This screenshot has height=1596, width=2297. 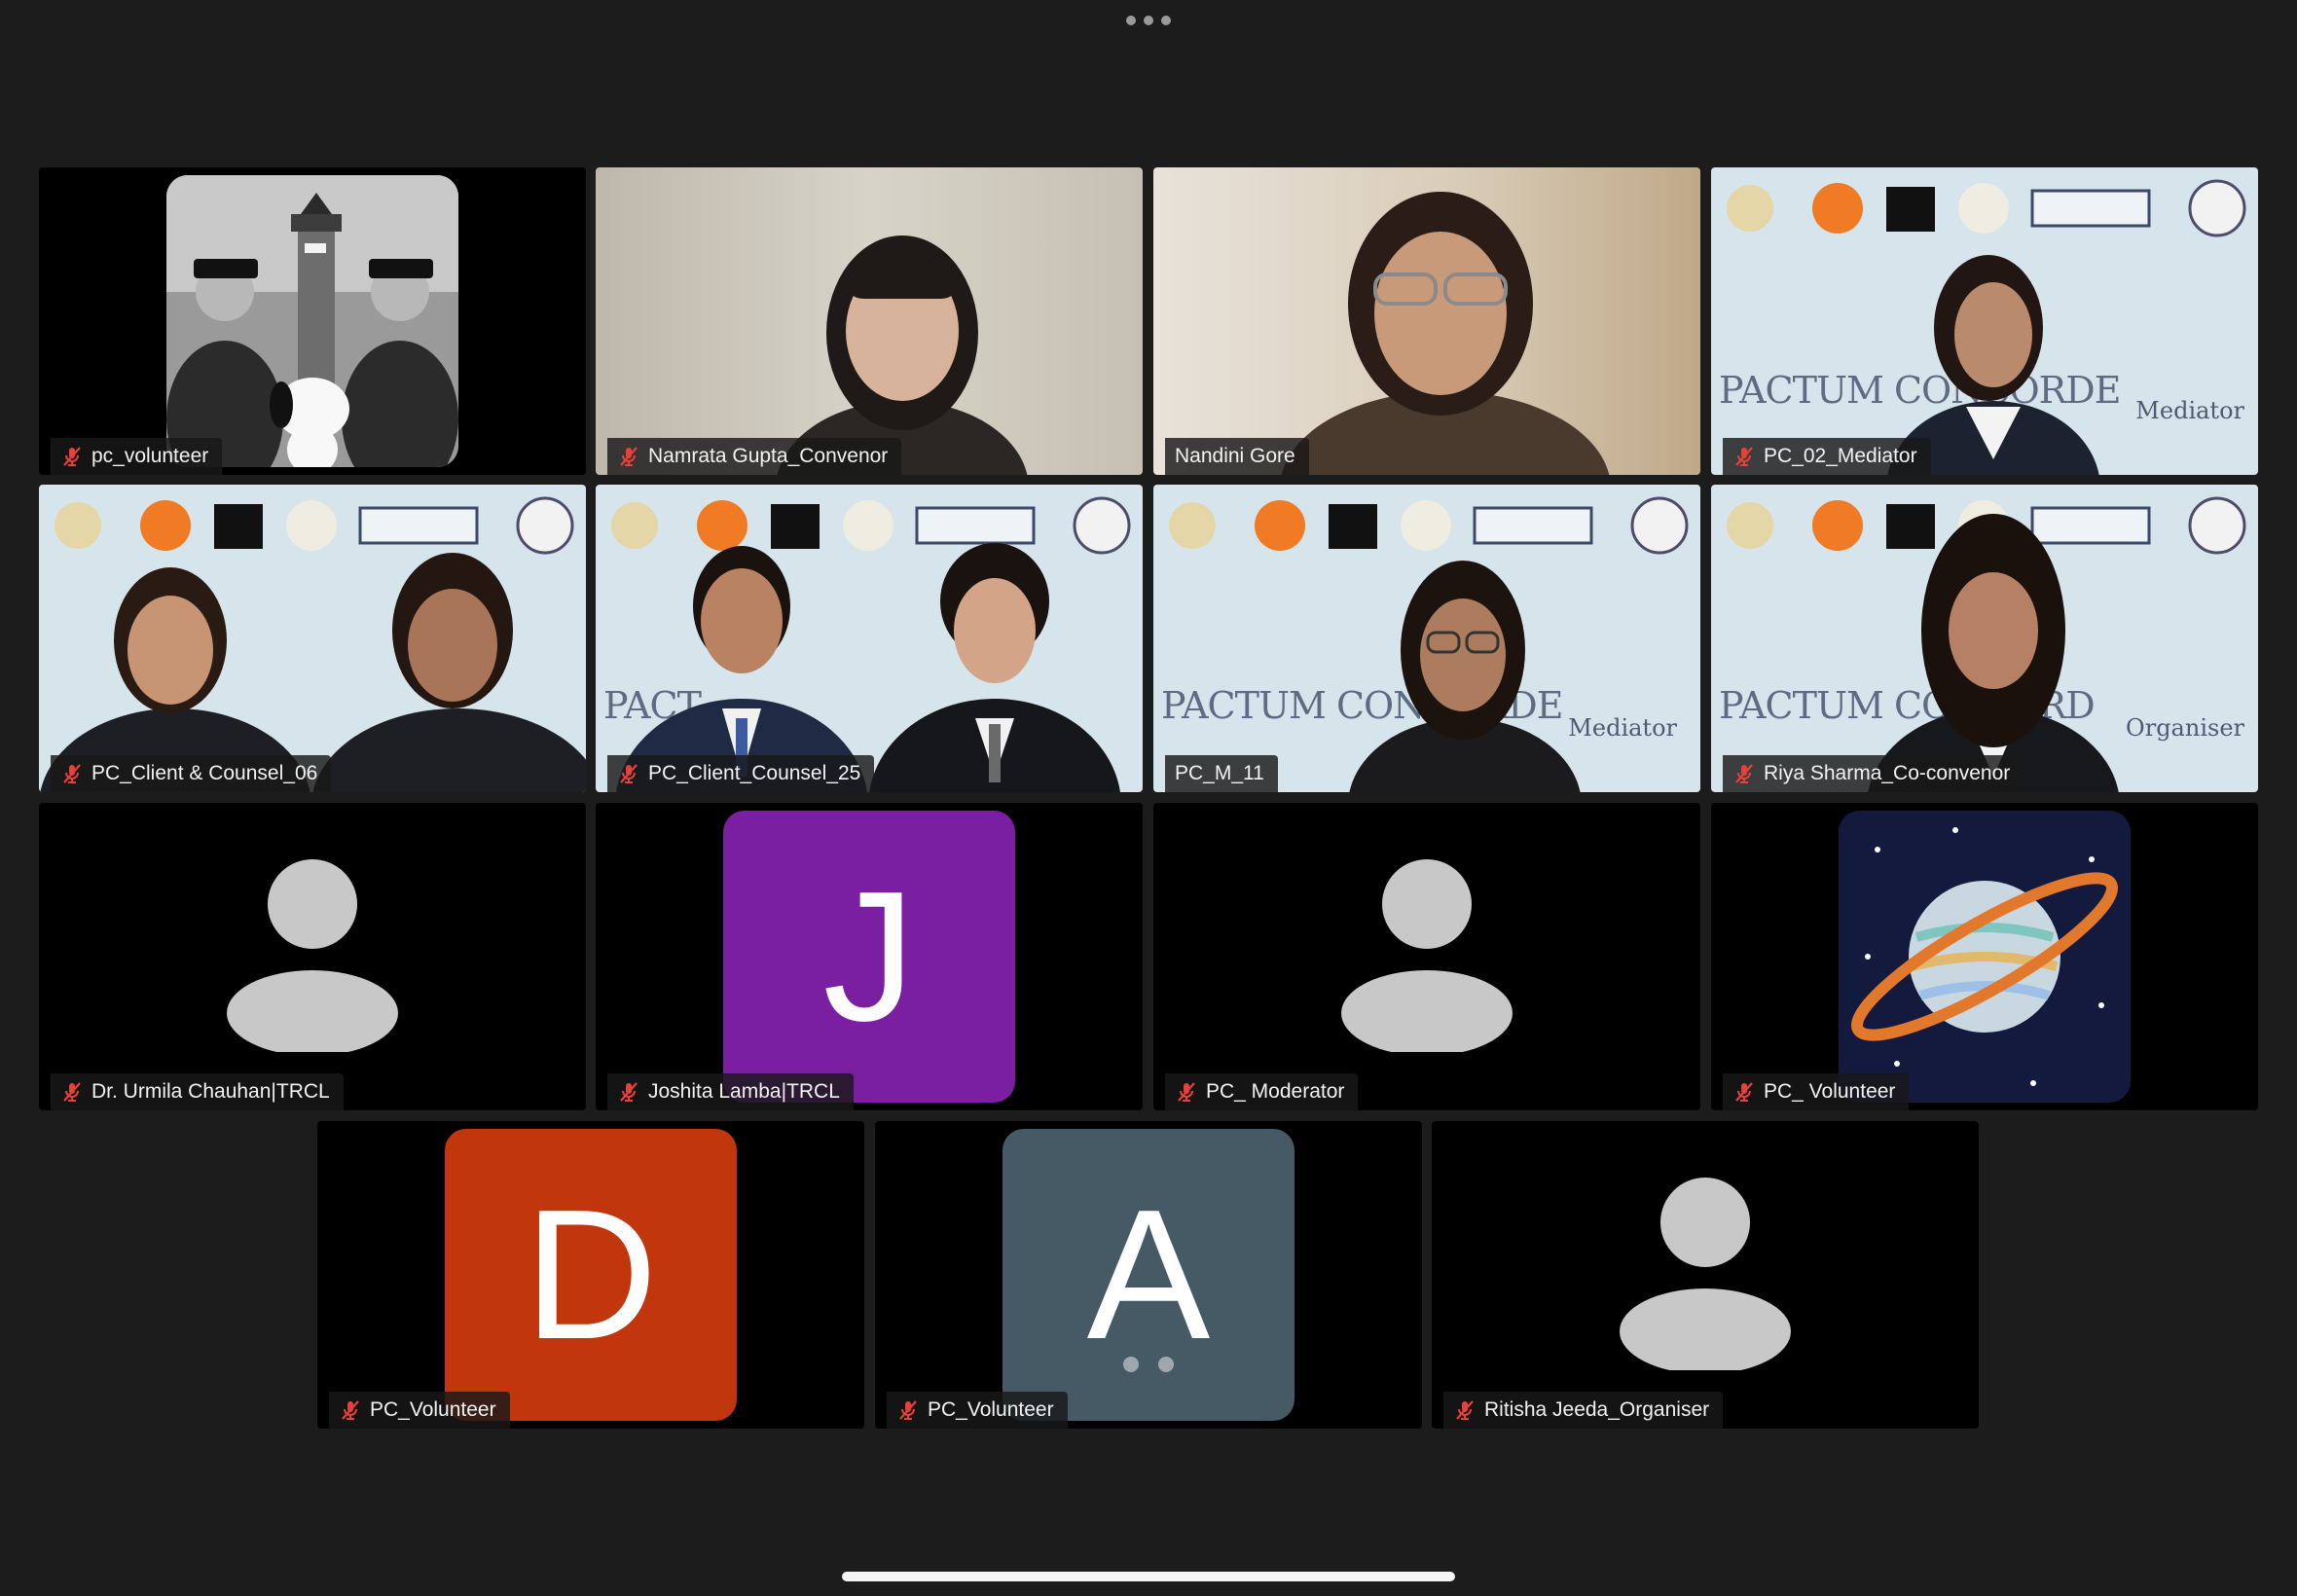 What do you see at coordinates (1887, 773) in the screenshot?
I see `participant-name: Riya Sharma_Co-convenor` at bounding box center [1887, 773].